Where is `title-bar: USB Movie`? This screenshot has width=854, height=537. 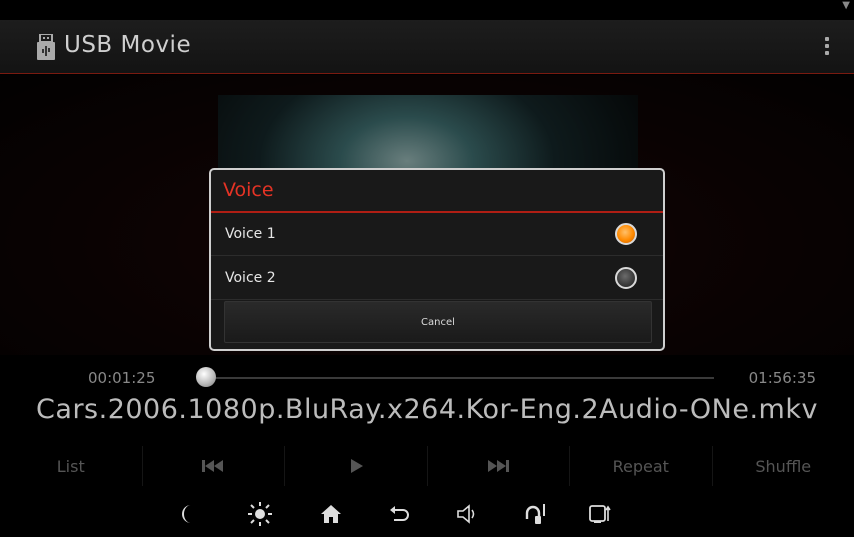 title-bar: USB Movie is located at coordinates (427, 47).